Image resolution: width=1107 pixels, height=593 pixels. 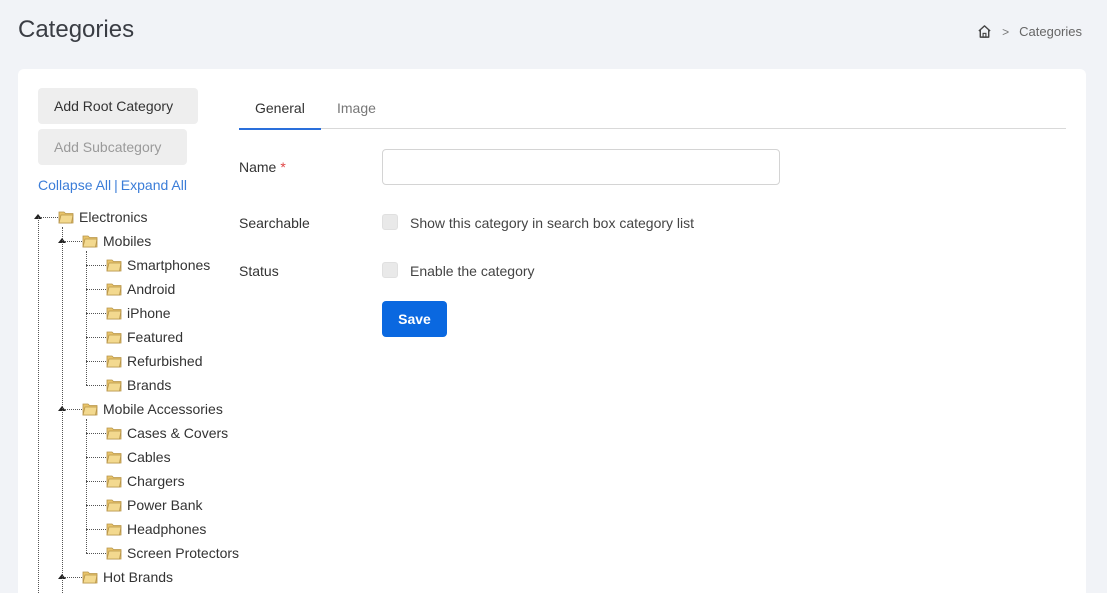 I want to click on tree-node: Cables, so click(x=138, y=457).